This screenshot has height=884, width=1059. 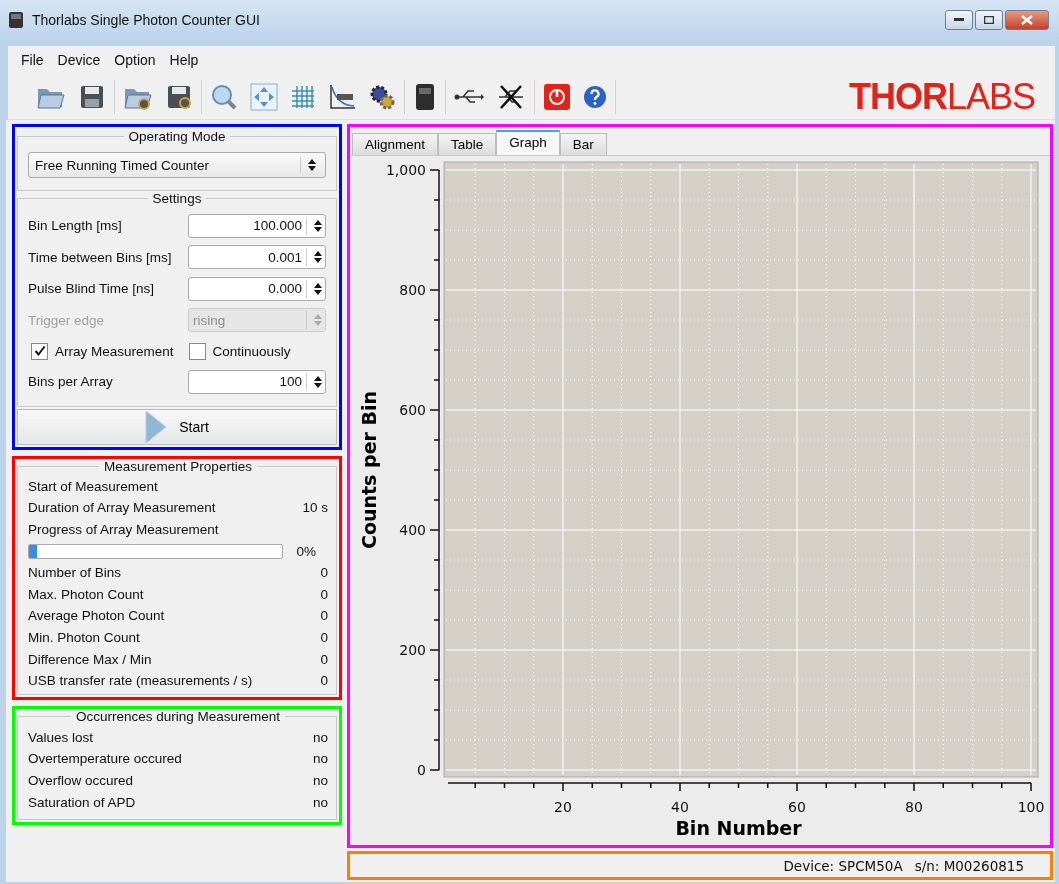 What do you see at coordinates (342, 96) in the screenshot?
I see `clear-plot-icon` at bounding box center [342, 96].